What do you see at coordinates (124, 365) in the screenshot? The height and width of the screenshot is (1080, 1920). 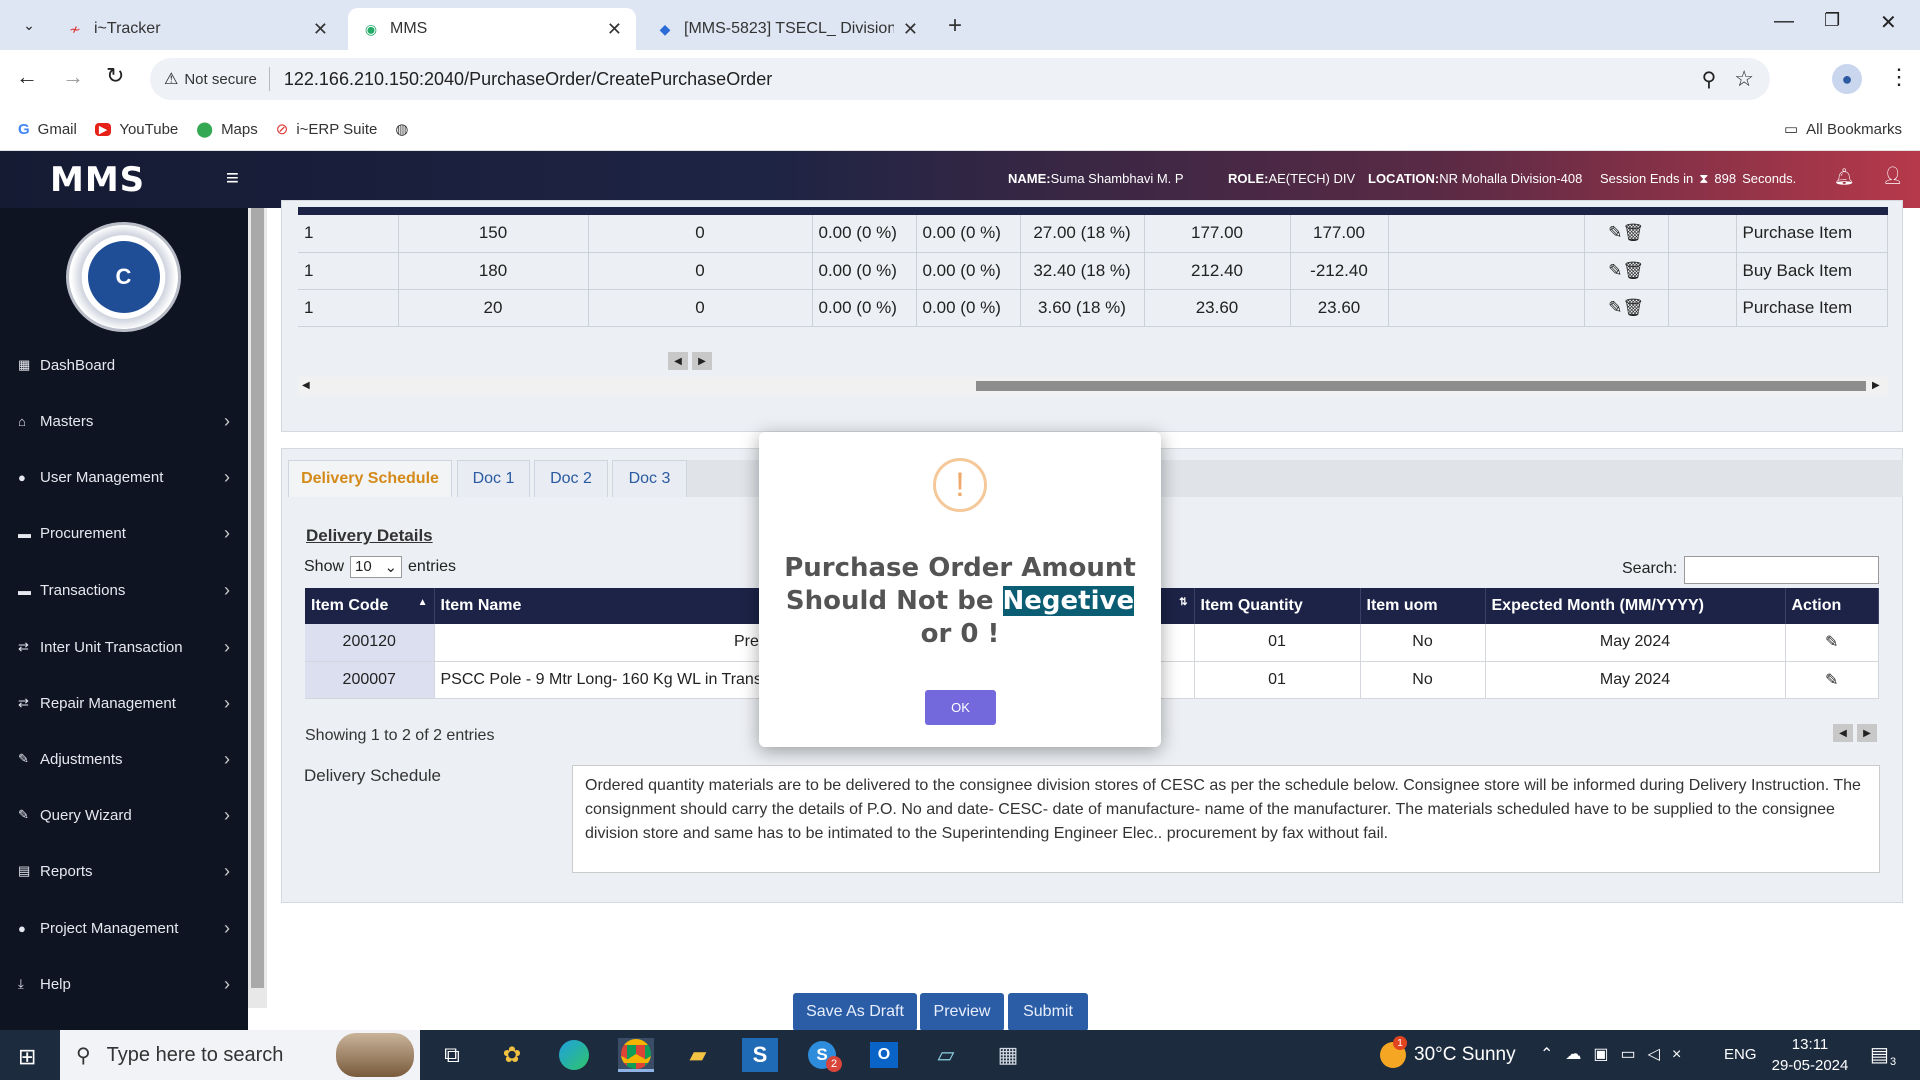 I see `sidebar-item-dashboard: ▦ DashBoard` at bounding box center [124, 365].